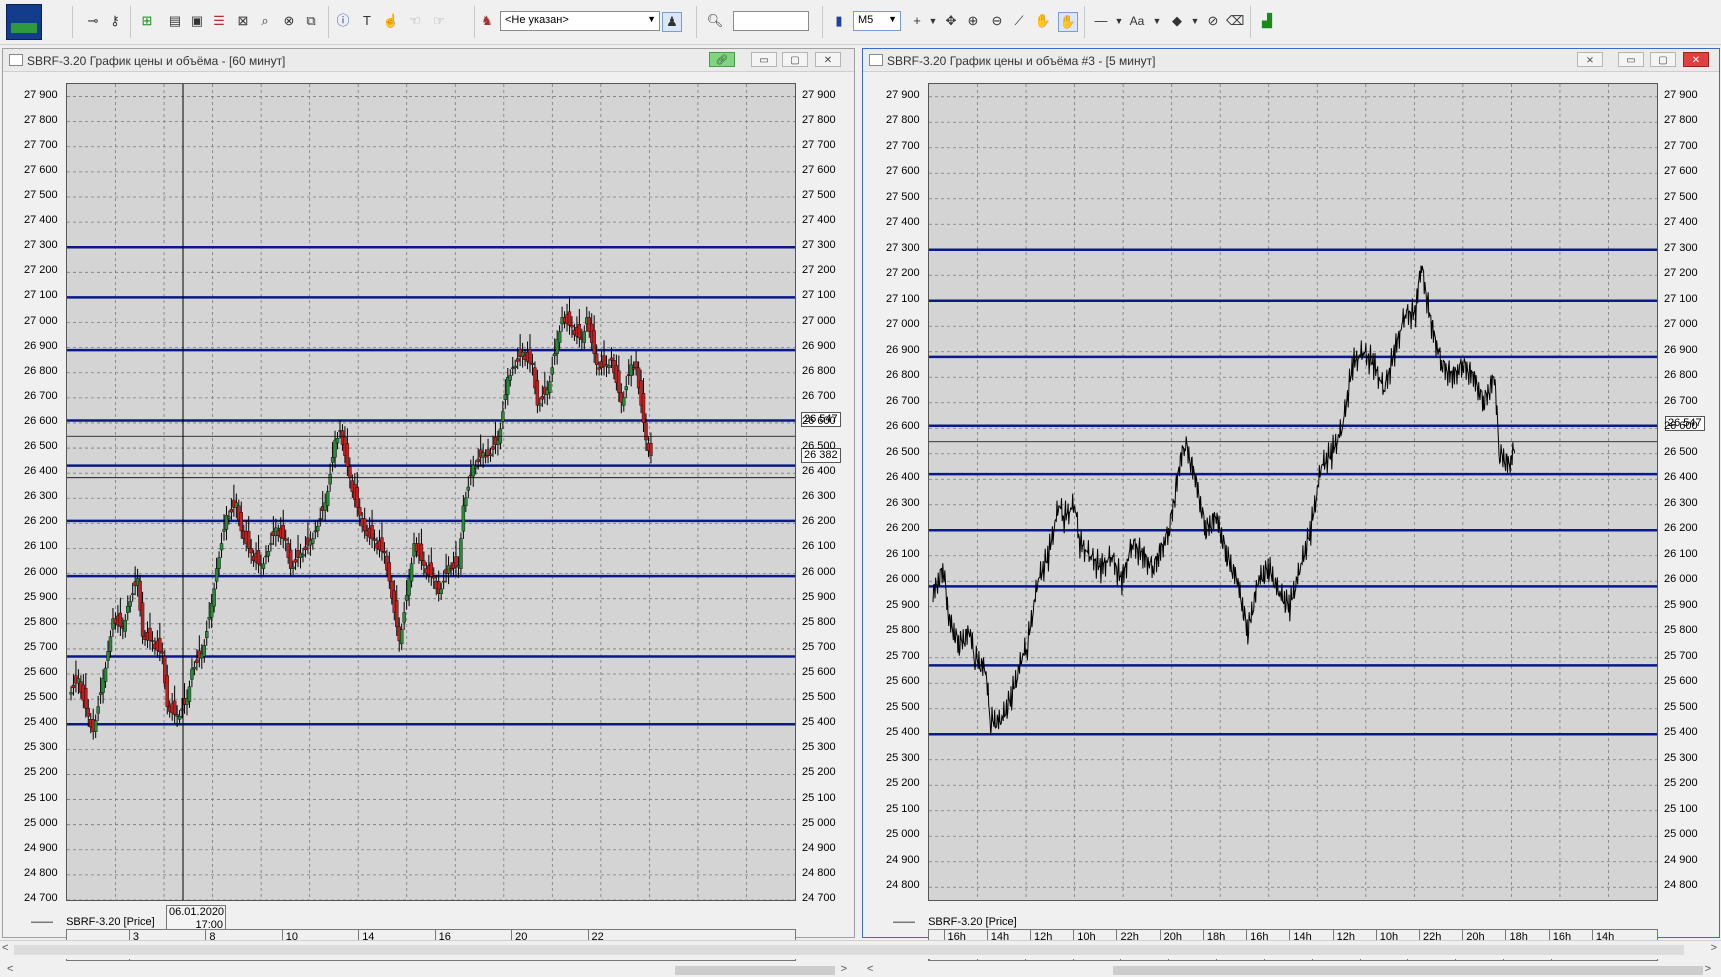 The width and height of the screenshot is (1721, 977). Describe the element at coordinates (903, 298) in the screenshot. I see `y-tick-label: 27 100` at that location.